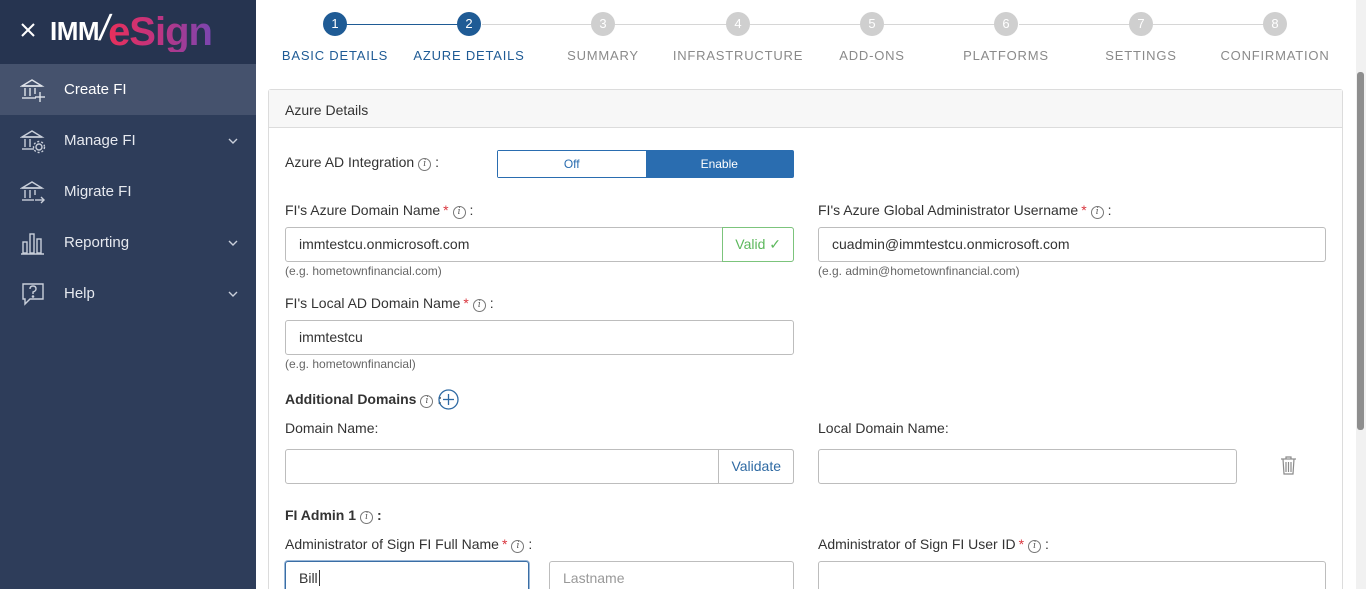 This screenshot has width=1366, height=589. Describe the element at coordinates (407, 575) in the screenshot. I see `admin-firstname-input: Bill` at that location.